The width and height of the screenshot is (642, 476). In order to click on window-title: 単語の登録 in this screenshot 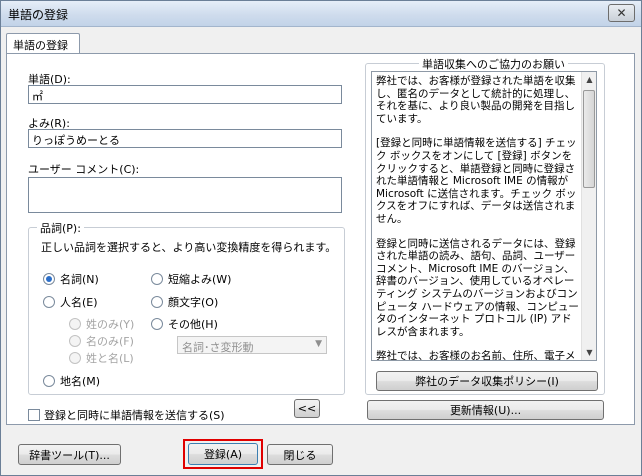, I will do `click(38, 15)`.